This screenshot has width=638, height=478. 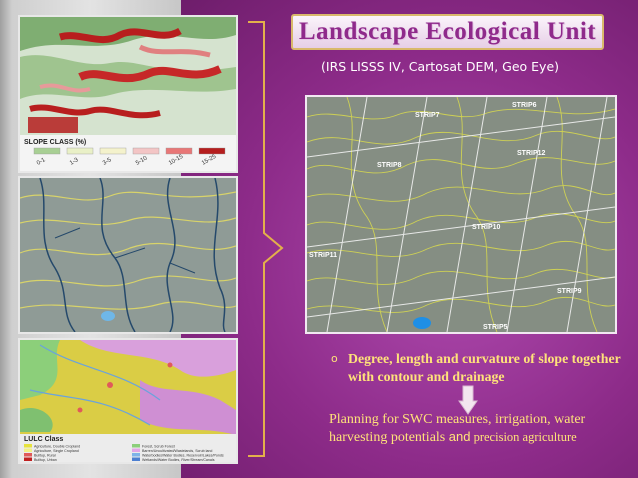 What do you see at coordinates (524, 105) in the screenshot?
I see `strip-label: STRIP6` at bounding box center [524, 105].